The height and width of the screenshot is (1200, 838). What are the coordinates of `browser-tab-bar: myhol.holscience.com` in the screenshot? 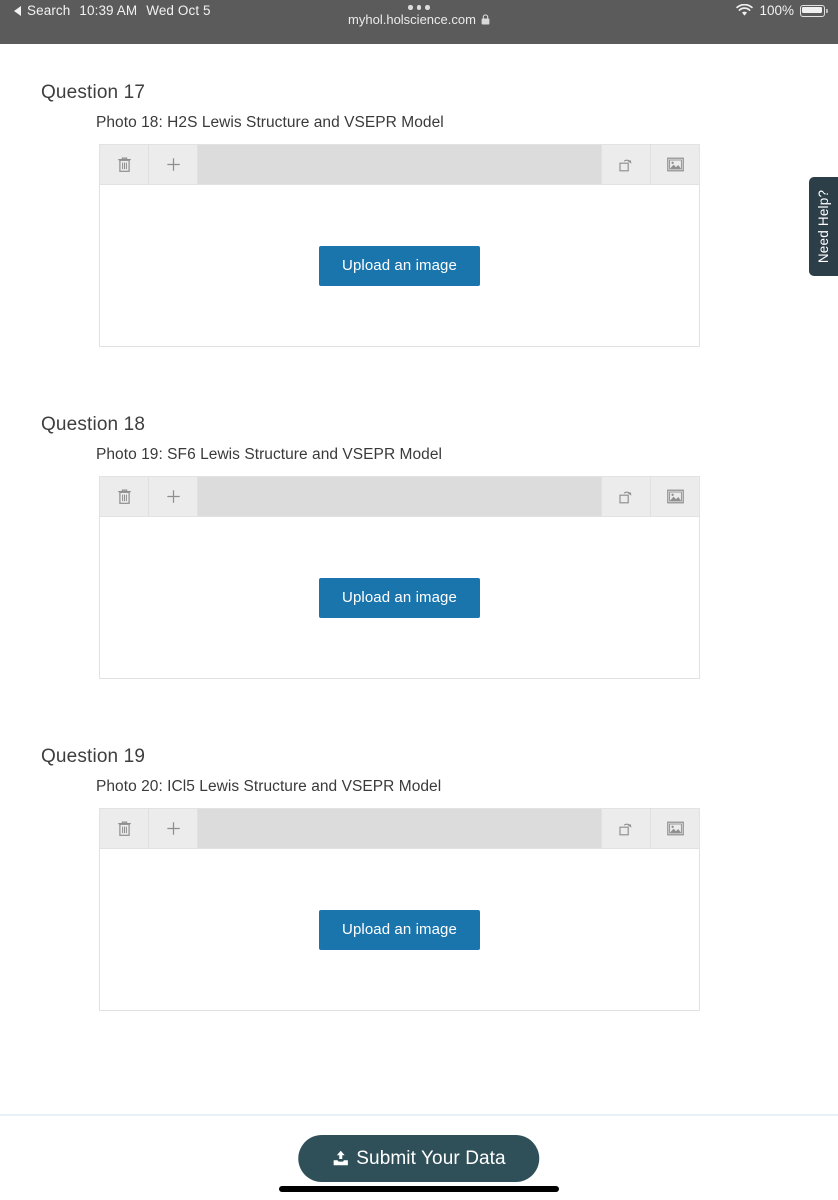 It's located at (419, 16).